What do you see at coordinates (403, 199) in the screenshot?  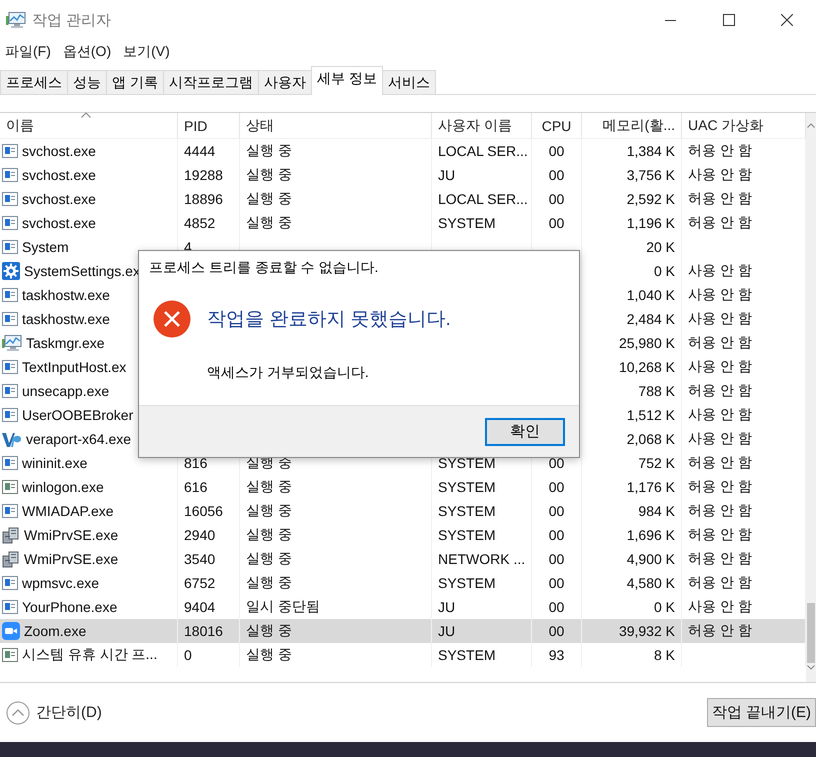 I see `table-row: svchost.exe 18896 실행 중 LOCAL SER... 00 2,592 K 허용 안 함` at bounding box center [403, 199].